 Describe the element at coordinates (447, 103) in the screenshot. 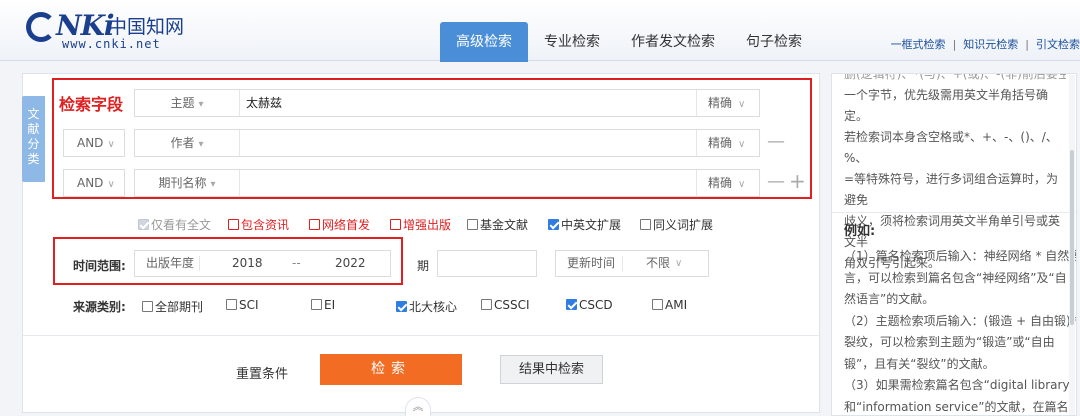

I see `search-row-1: 主题 ▾ 太赫兹 精确 ∨` at that location.